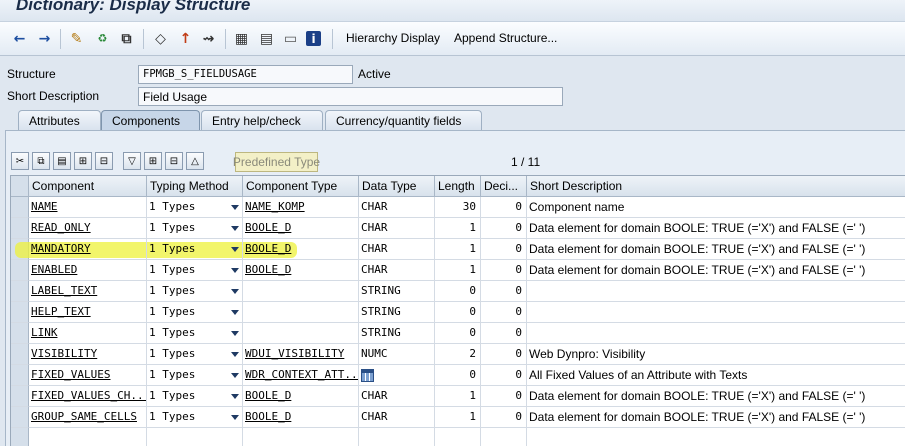  Describe the element at coordinates (276, 162) in the screenshot. I see `predefined-type-button: Predefined Type` at that location.